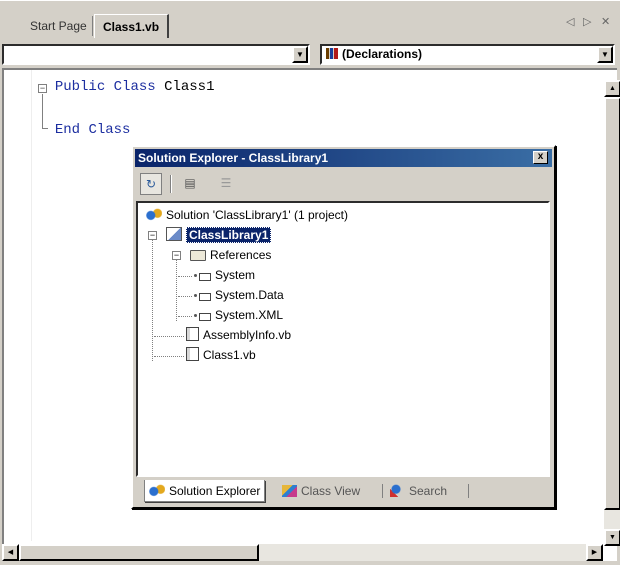 This screenshot has height=565, width=620. I want to click on tree-node-project: ClassLibrary1, so click(219, 235).